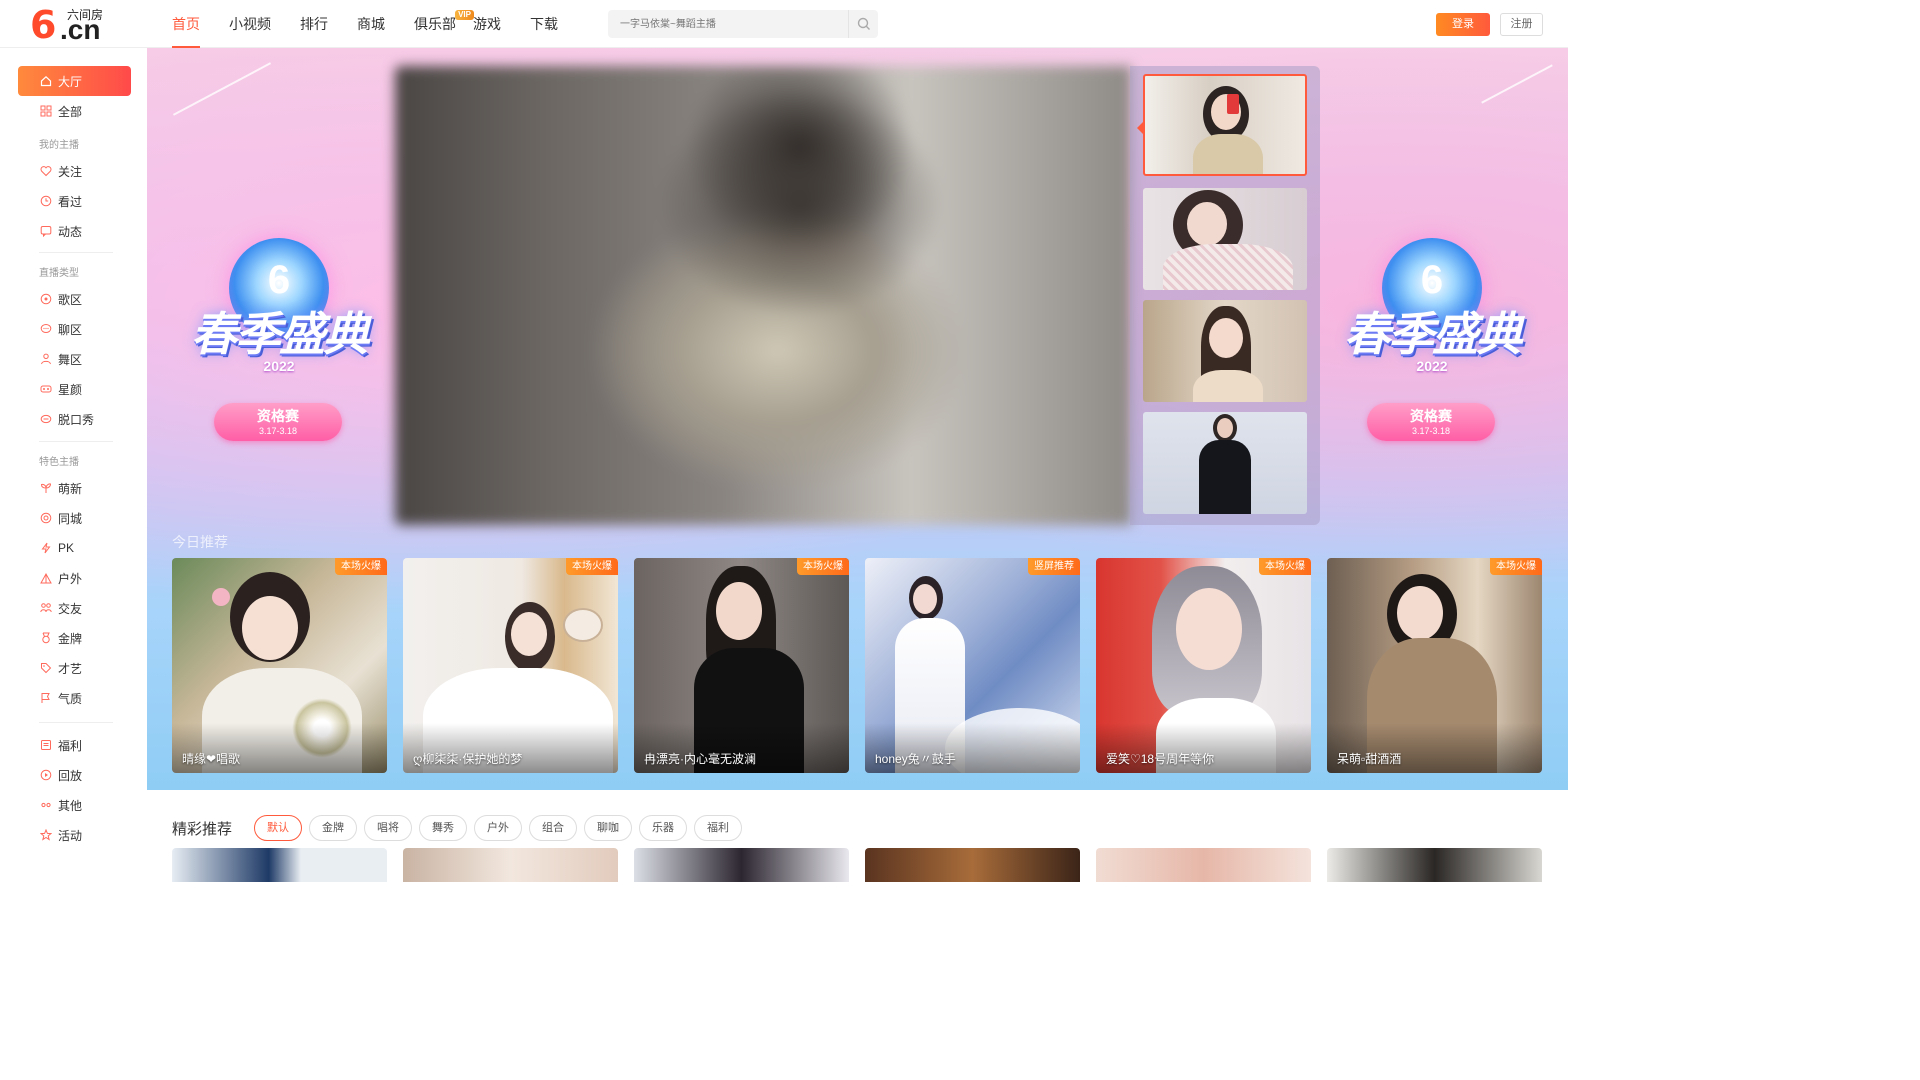 The width and height of the screenshot is (1920, 1080). I want to click on filter-group: 组合, so click(553, 828).